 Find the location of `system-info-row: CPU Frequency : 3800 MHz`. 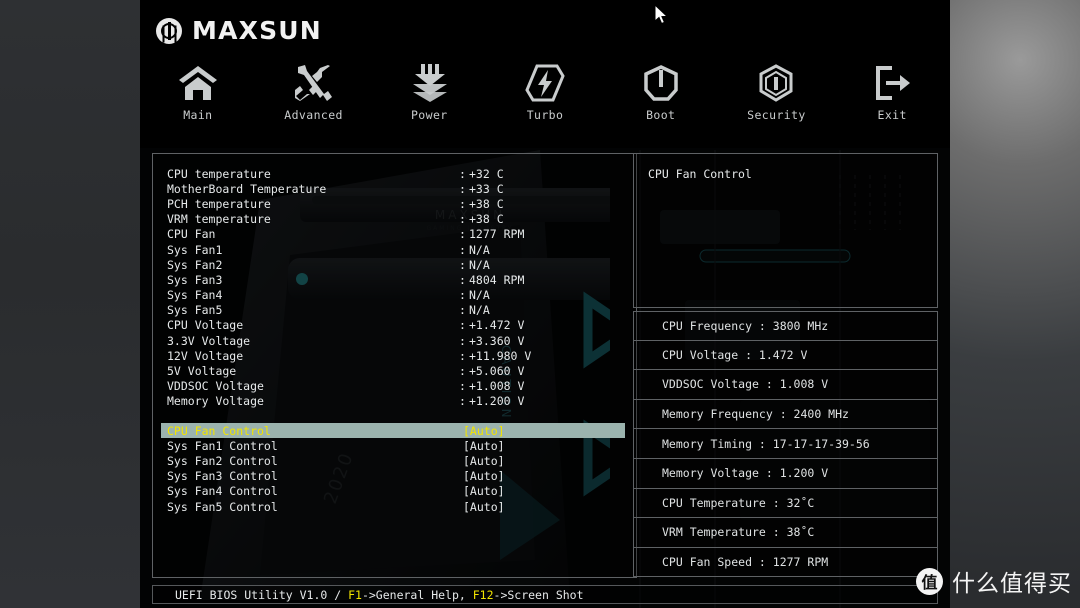

system-info-row: CPU Frequency : 3800 MHz is located at coordinates (785, 326).